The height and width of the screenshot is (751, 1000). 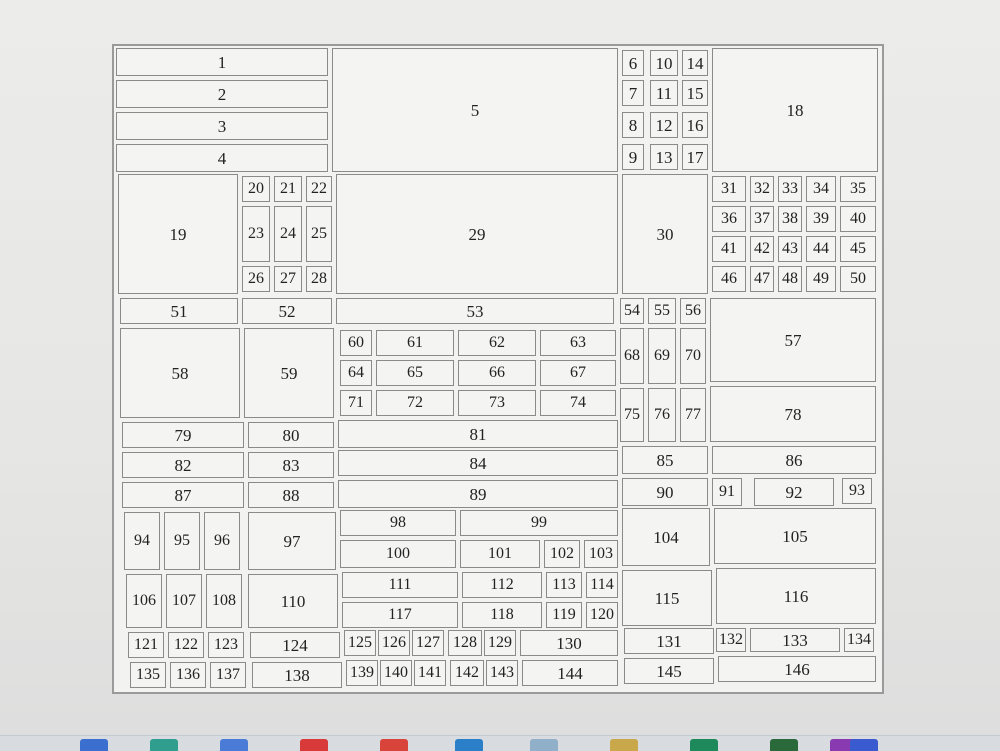 I want to click on table-cell: 32, so click(x=762, y=189).